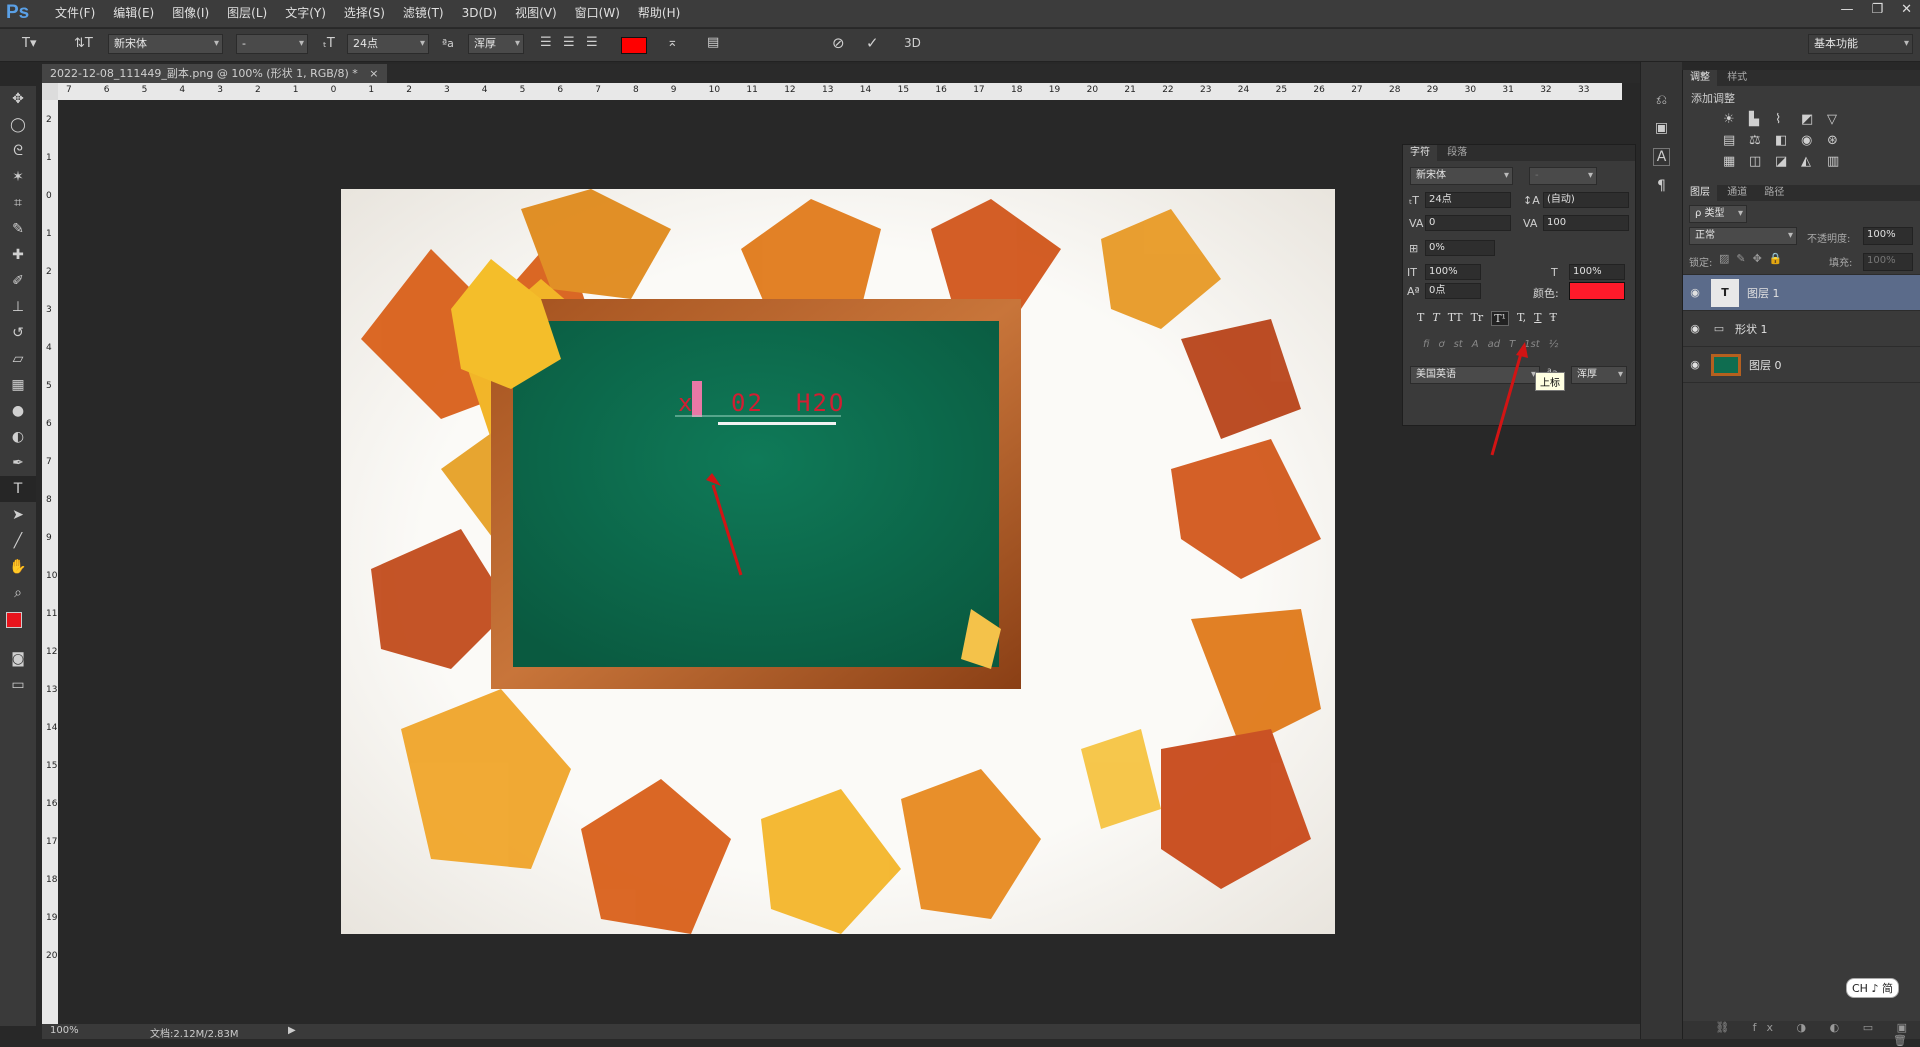 Image resolution: width=1920 pixels, height=1047 pixels. I want to click on dodge-tool-icon: ◐, so click(18, 437).